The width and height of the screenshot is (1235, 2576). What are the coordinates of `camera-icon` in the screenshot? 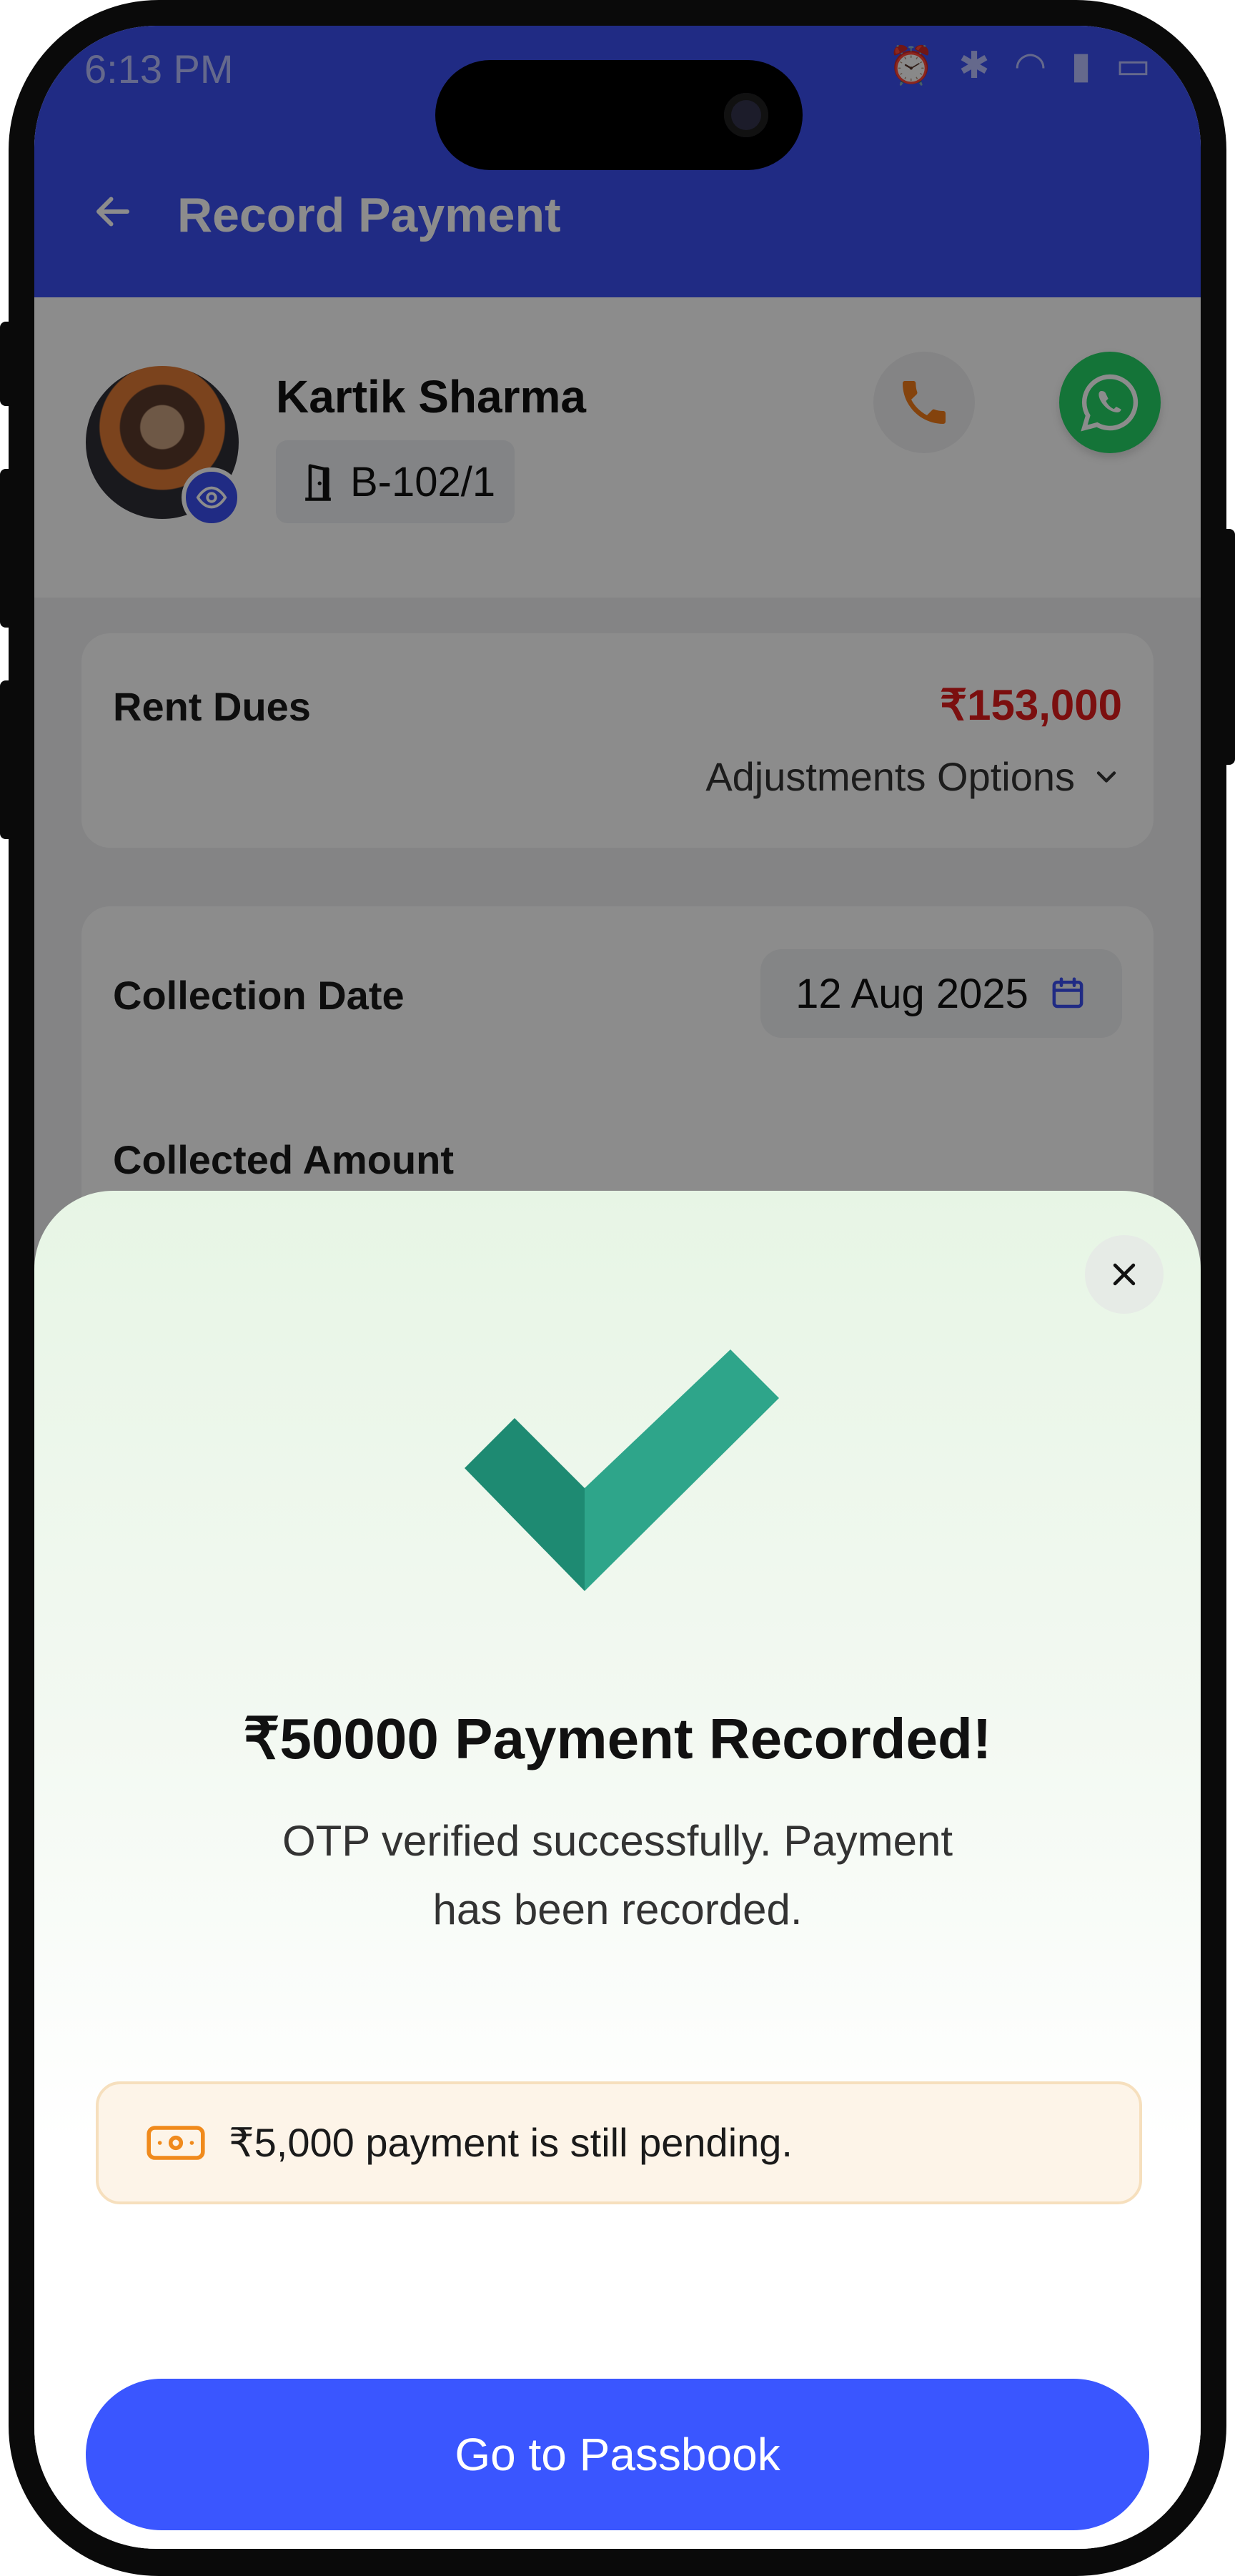 It's located at (746, 115).